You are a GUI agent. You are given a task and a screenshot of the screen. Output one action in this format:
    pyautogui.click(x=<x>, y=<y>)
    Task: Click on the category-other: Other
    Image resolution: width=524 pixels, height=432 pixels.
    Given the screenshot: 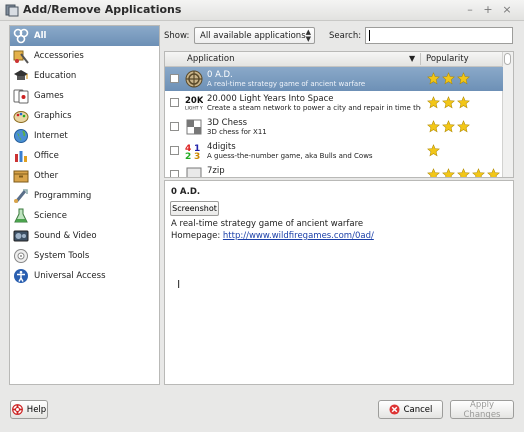 What is the action you would take?
    pyautogui.click(x=84, y=176)
    